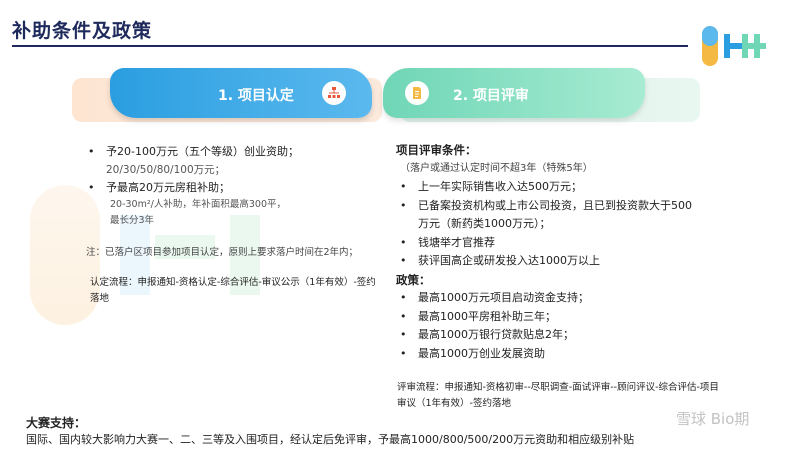  What do you see at coordinates (236, 188) in the screenshot?
I see `list-item: 予最高20万元房租补助；` at bounding box center [236, 188].